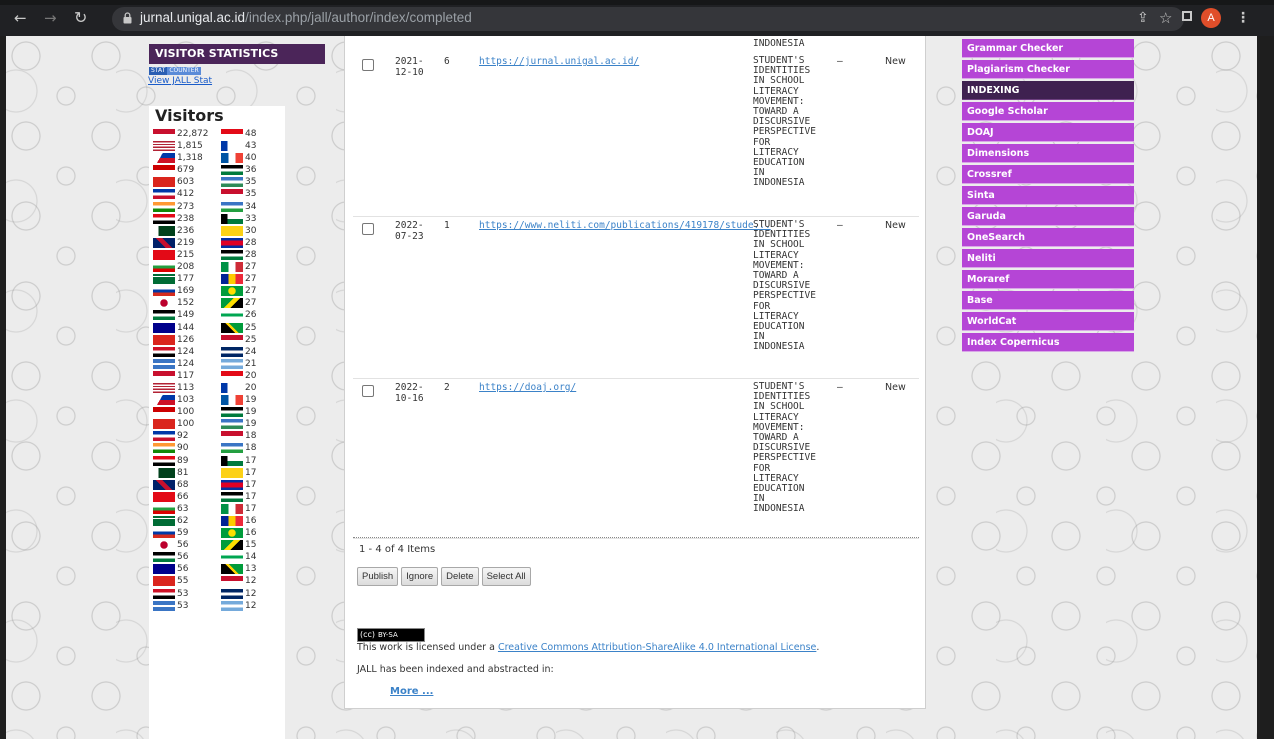 The image size is (1274, 739). What do you see at coordinates (506, 576) in the screenshot?
I see `select-all-button: Select All` at bounding box center [506, 576].